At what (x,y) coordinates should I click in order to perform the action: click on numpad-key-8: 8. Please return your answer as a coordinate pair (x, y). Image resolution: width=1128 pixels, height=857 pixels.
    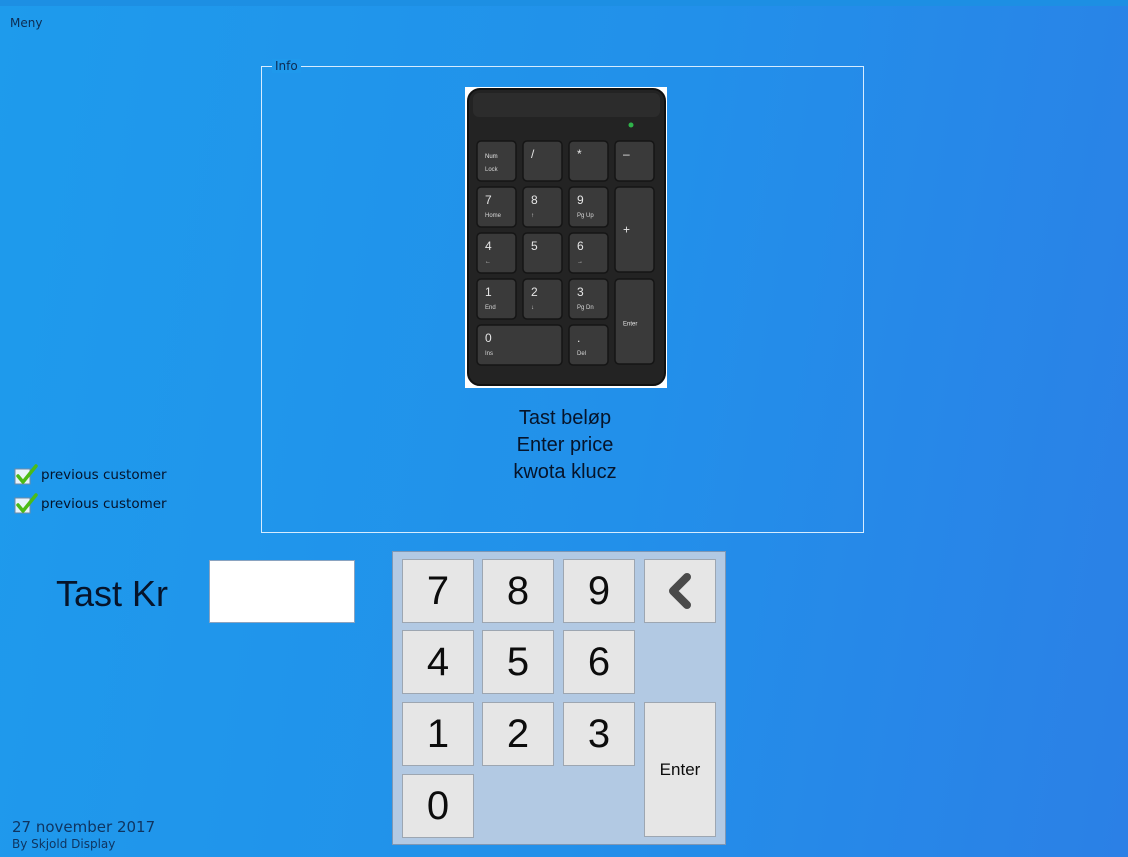
    Looking at the image, I should click on (518, 591).